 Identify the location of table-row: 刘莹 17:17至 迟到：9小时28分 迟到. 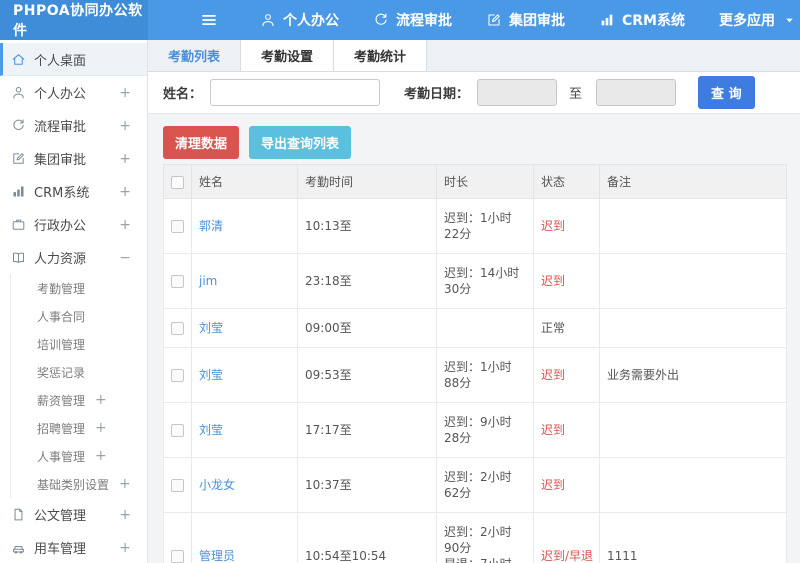
(475, 430).